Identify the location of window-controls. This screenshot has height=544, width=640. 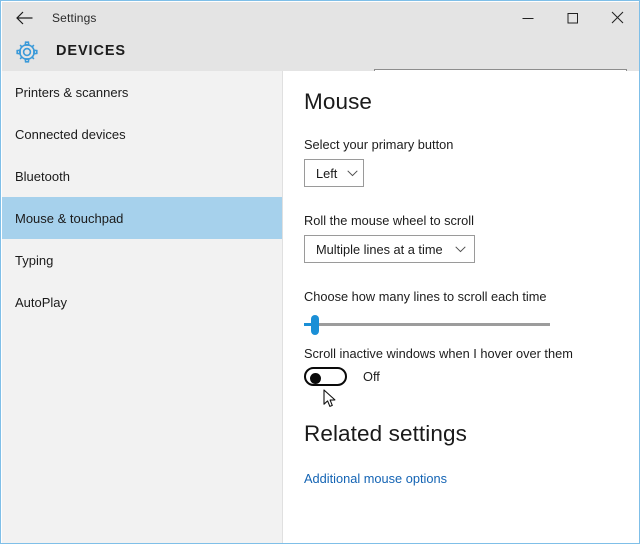
(572, 17).